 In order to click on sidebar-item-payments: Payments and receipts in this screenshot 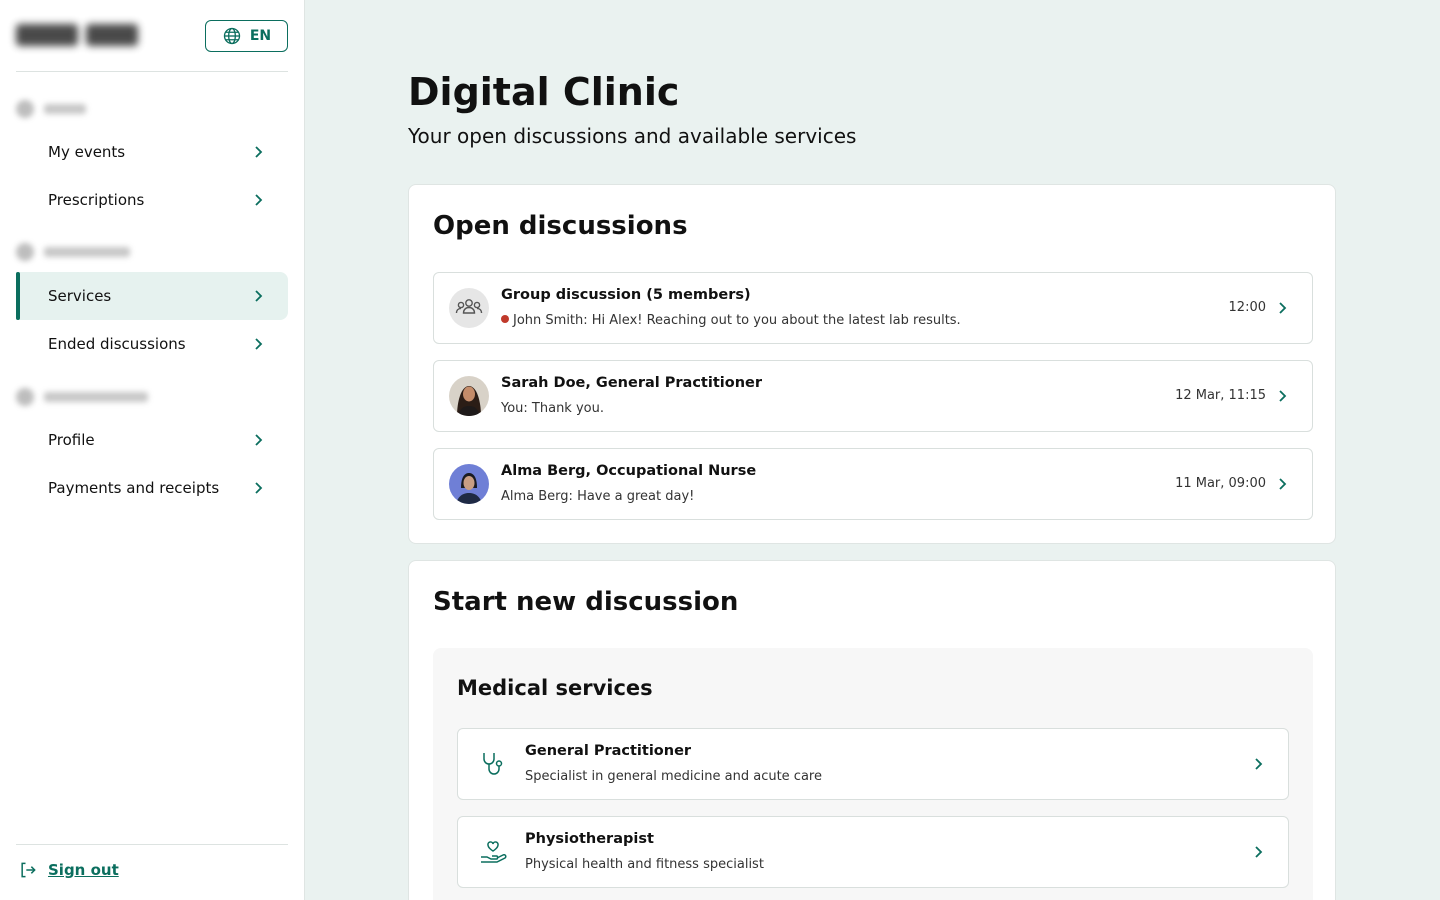, I will do `click(152, 488)`.